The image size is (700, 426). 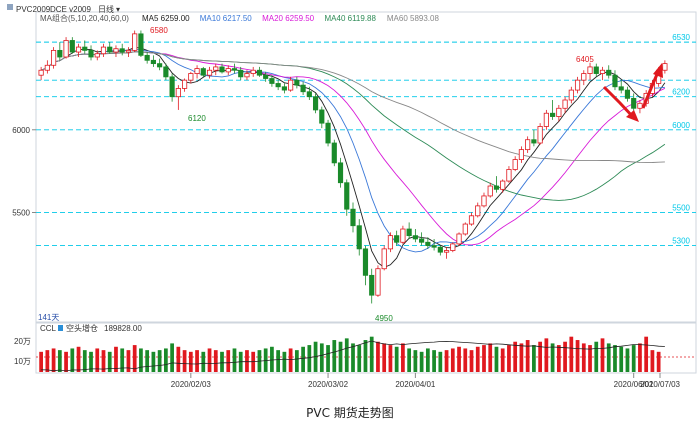 I want to click on period-selector: 日线, so click(x=106, y=9).